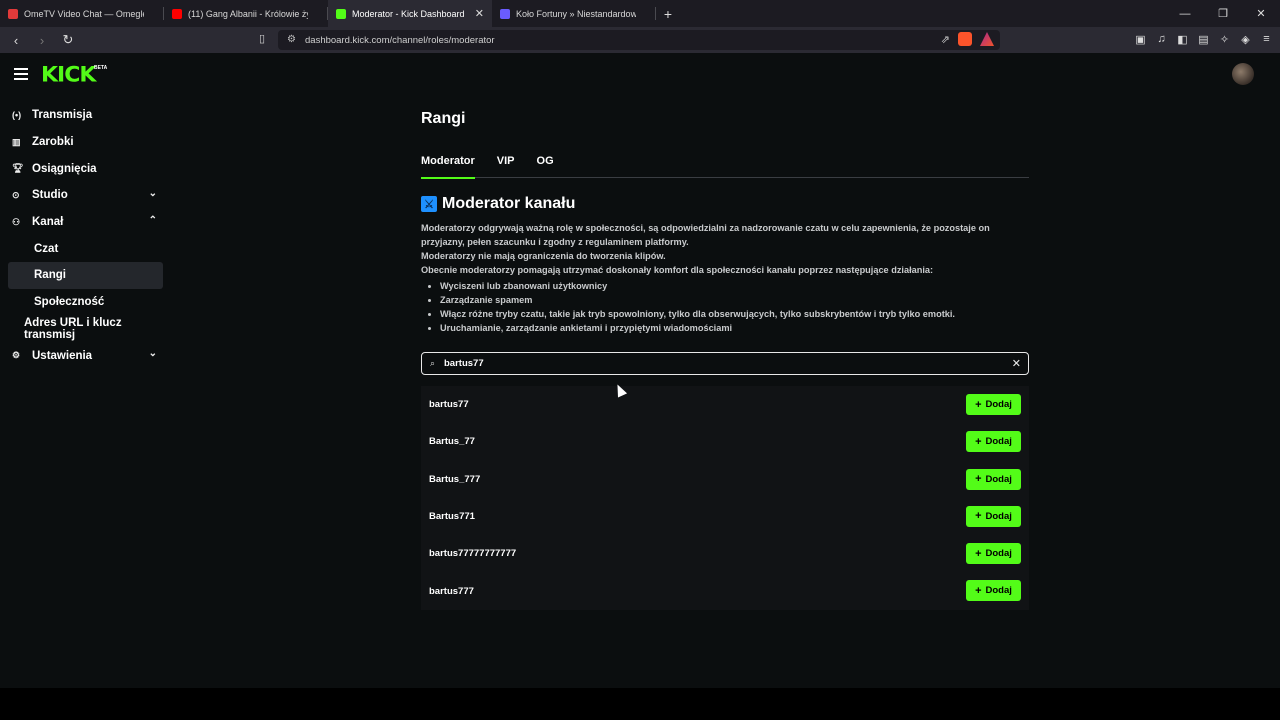 Image resolution: width=1280 pixels, height=720 pixels. What do you see at coordinates (68, 40) in the screenshot?
I see `reload-icon: ↻` at bounding box center [68, 40].